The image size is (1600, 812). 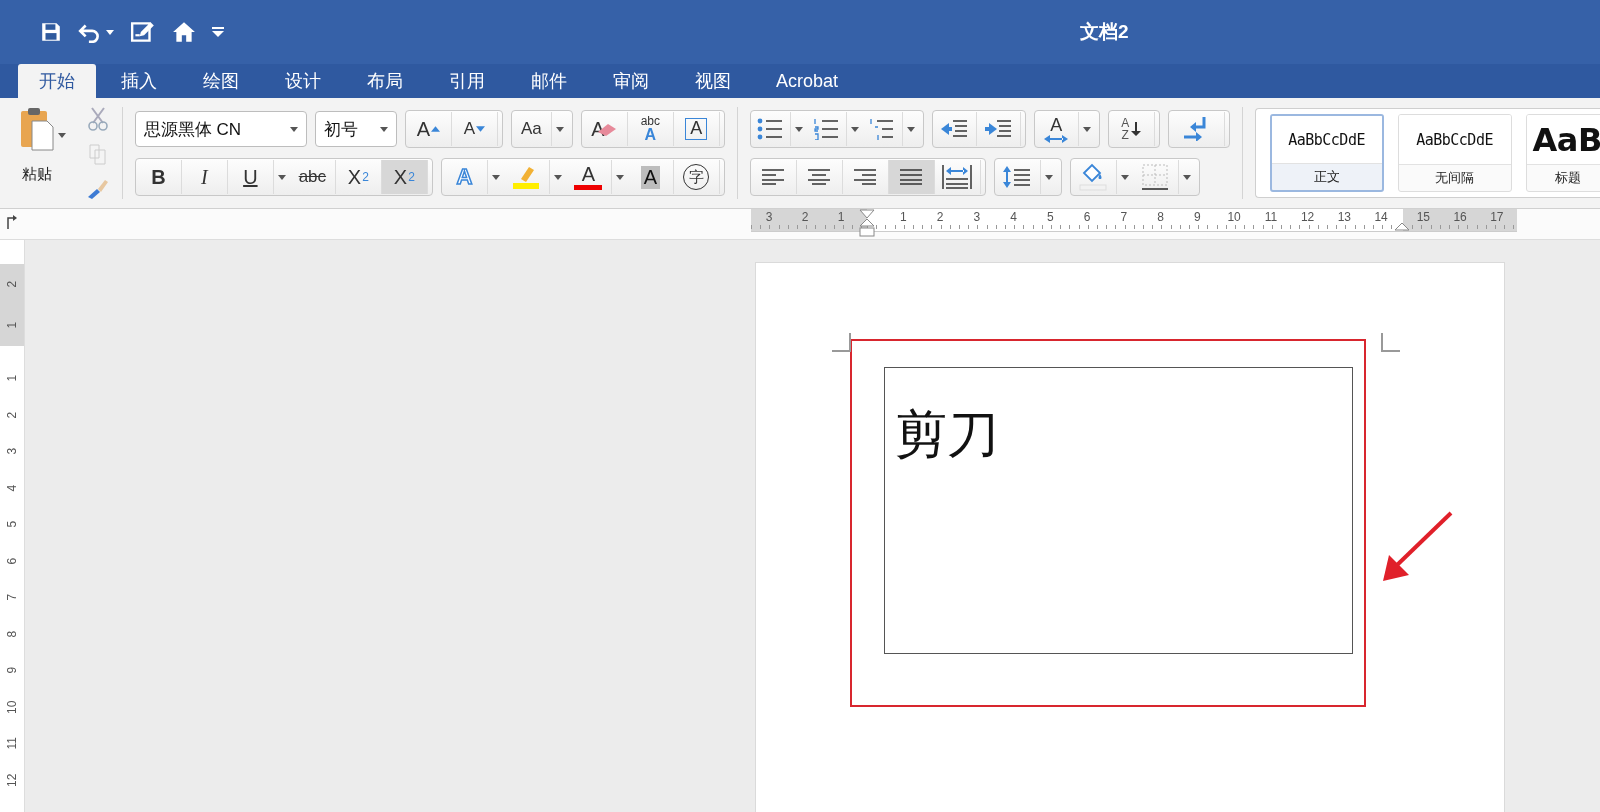 I want to click on customize-icon, so click(x=218, y=32).